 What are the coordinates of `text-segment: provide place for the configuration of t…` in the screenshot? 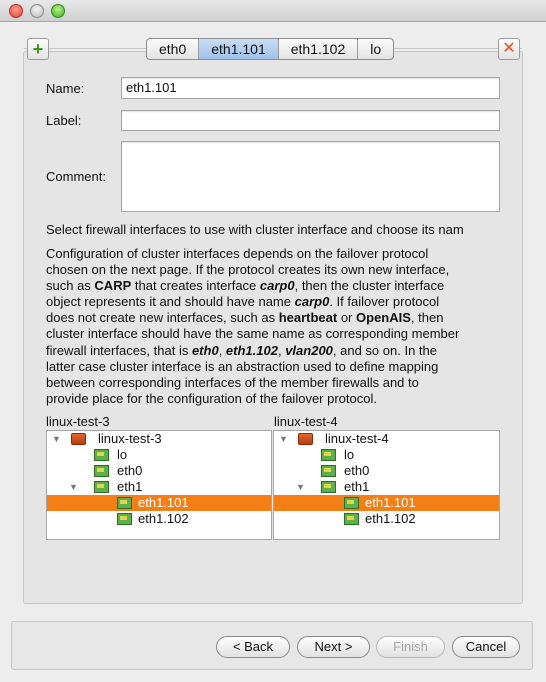 It's located at (211, 398).